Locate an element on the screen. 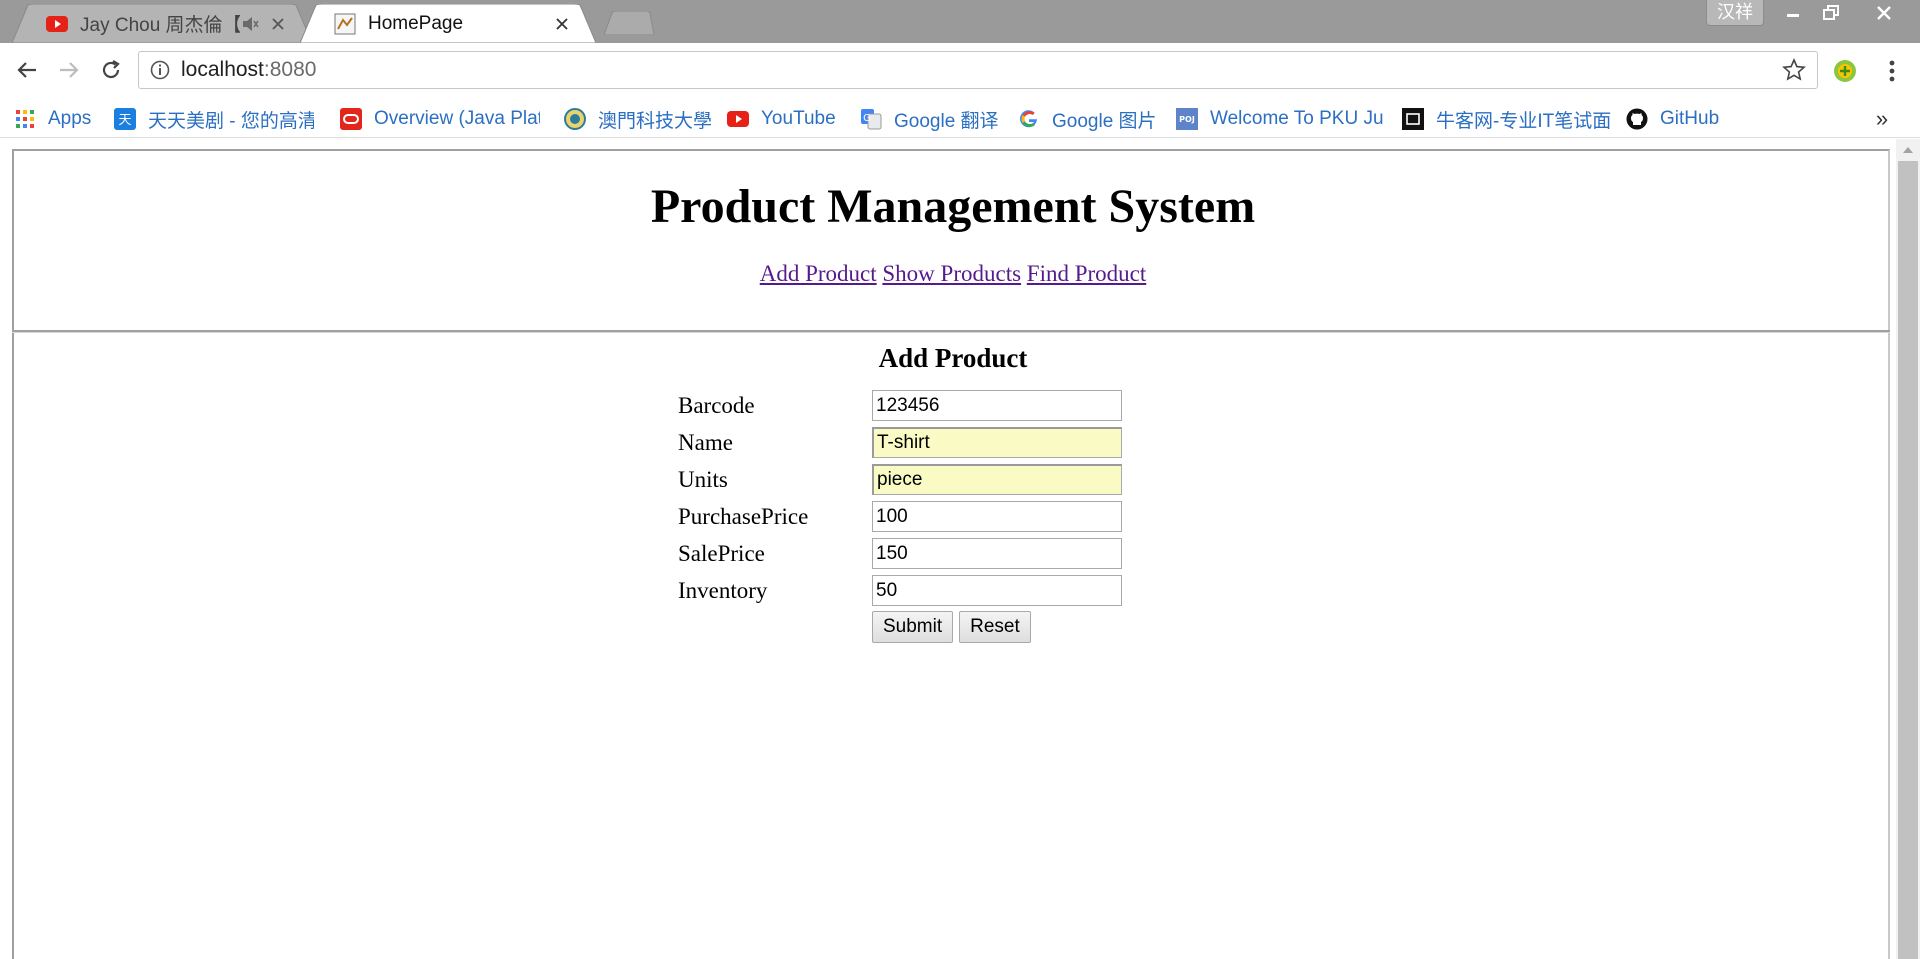  bookmark-star-icon is located at coordinates (1794, 70).